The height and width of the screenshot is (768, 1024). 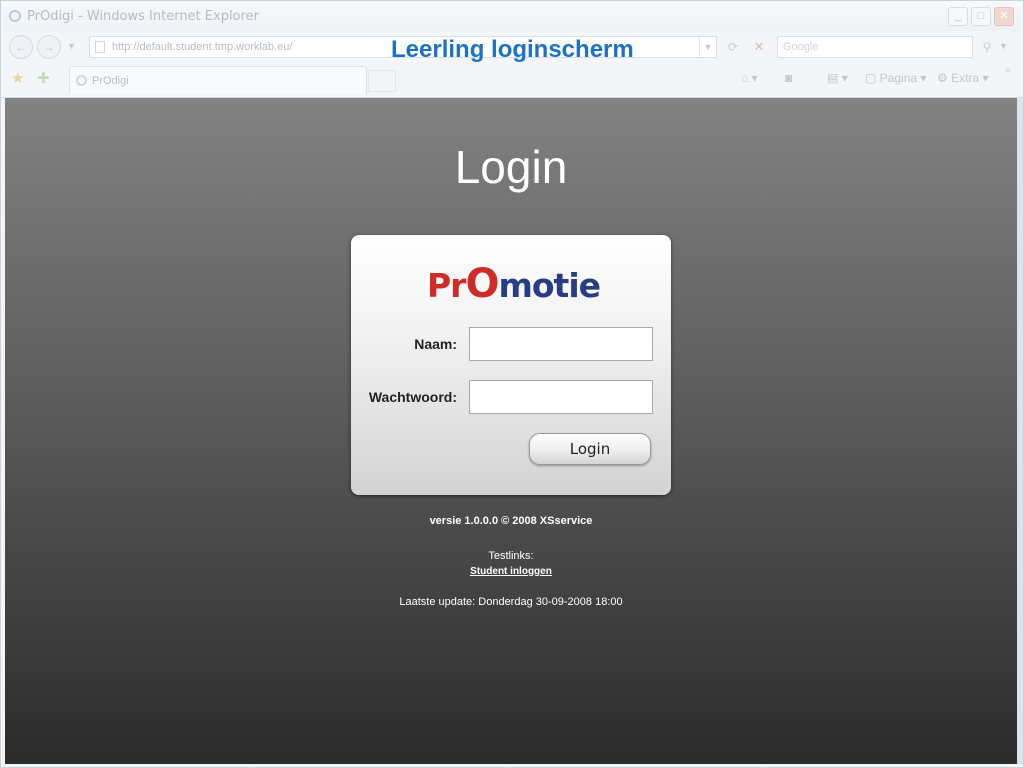 What do you see at coordinates (1008, 70) in the screenshot?
I see `more-commands-icon: »` at bounding box center [1008, 70].